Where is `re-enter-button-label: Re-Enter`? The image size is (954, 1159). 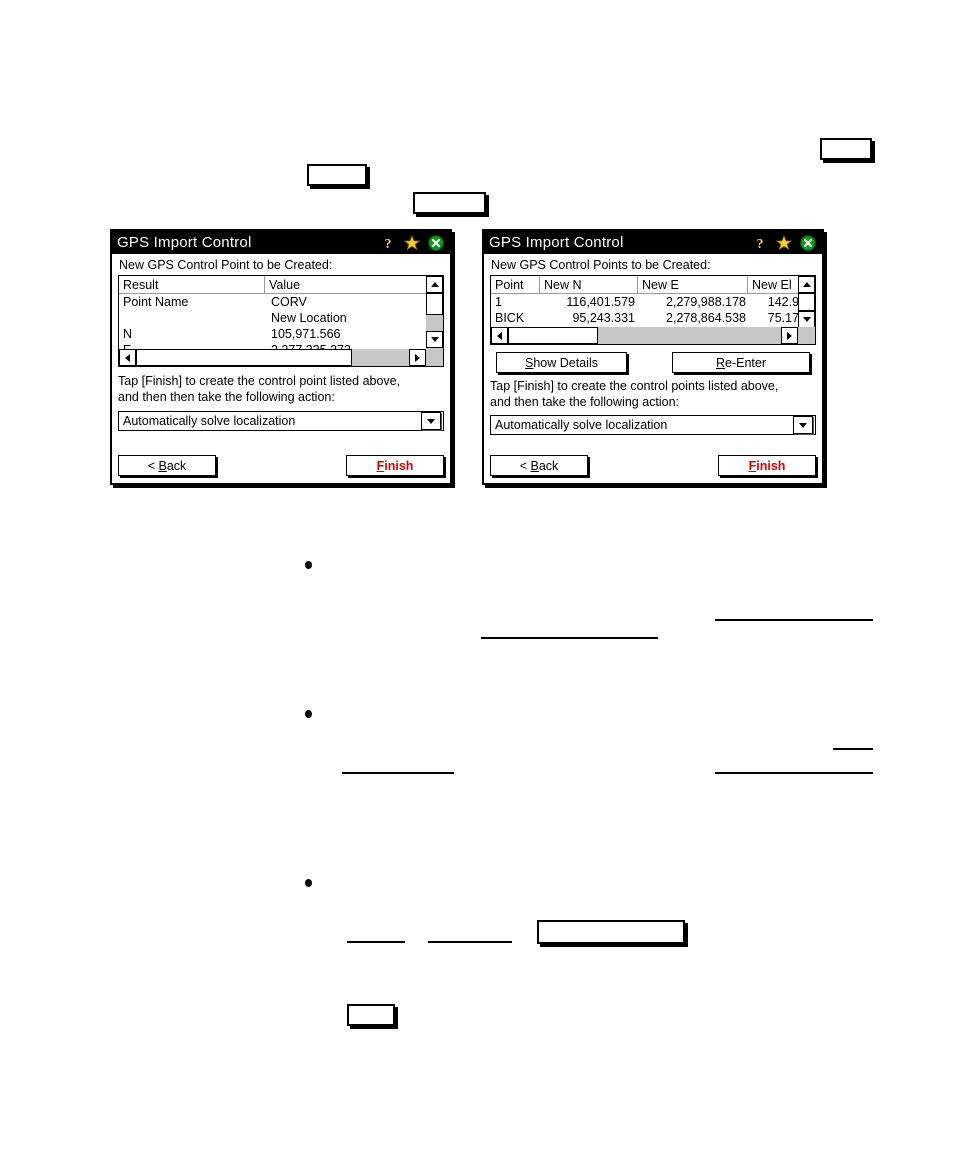
re-enter-button-label: Re-Enter is located at coordinates (741, 362).